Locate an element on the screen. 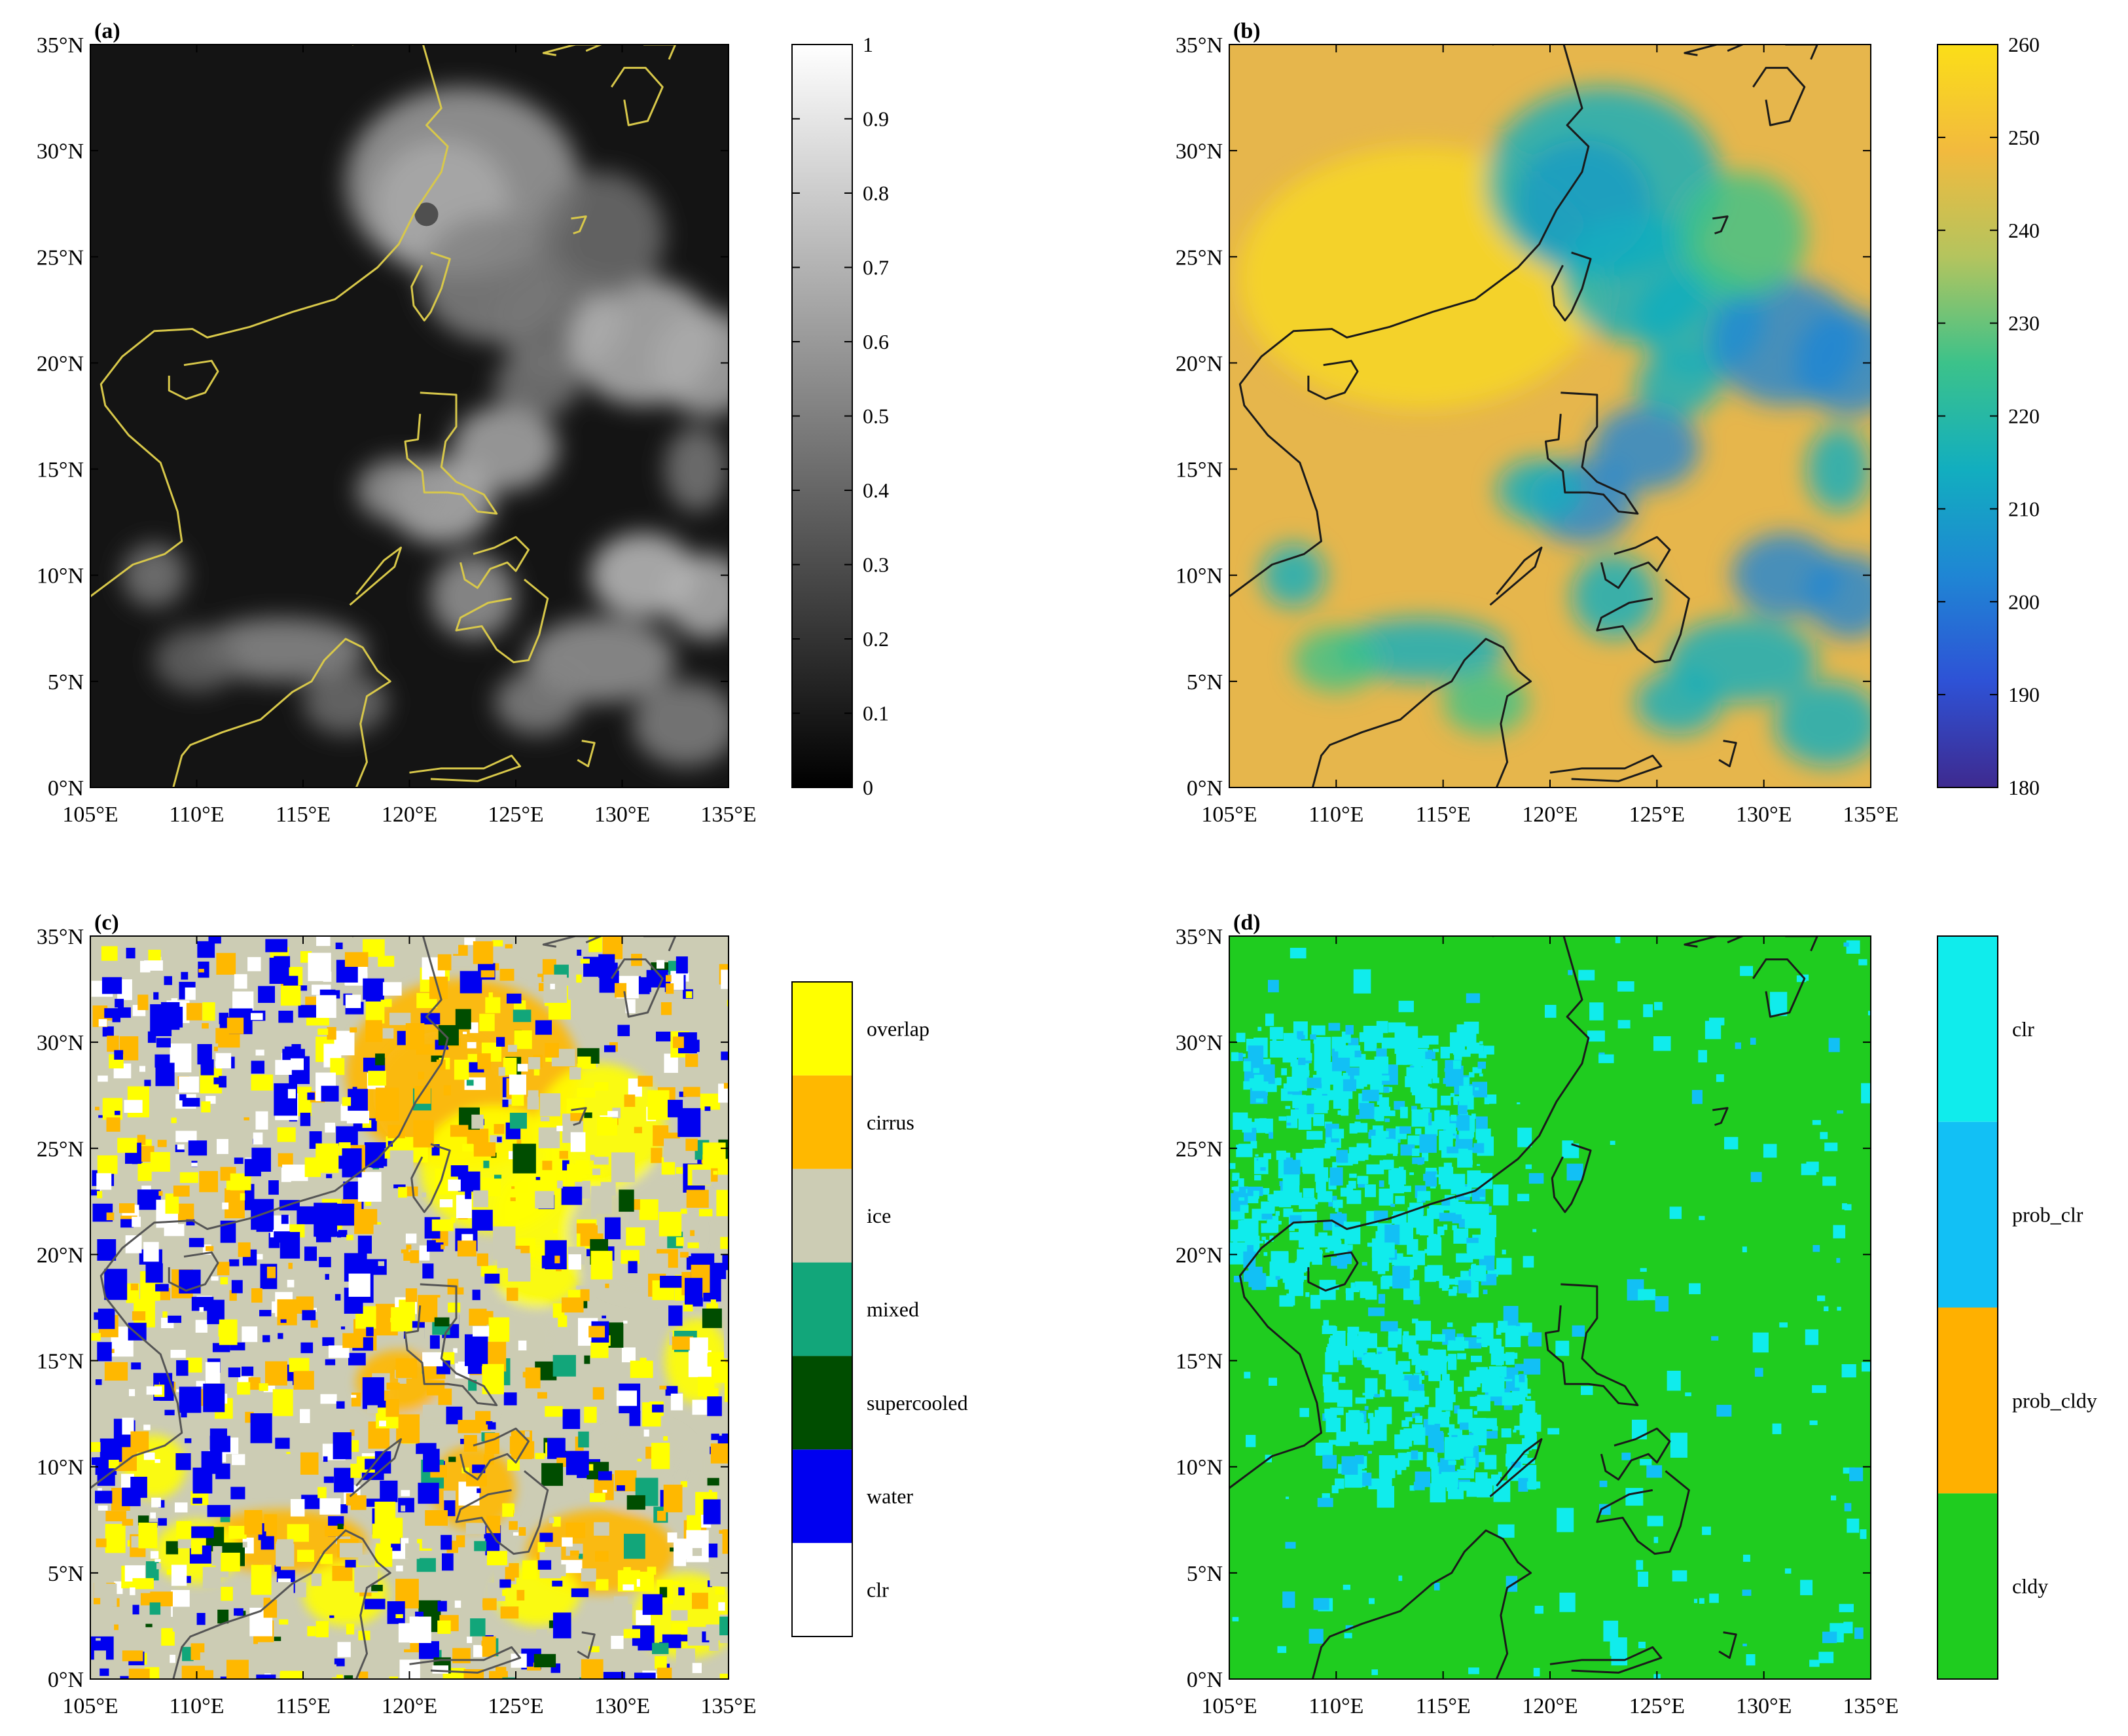 The height and width of the screenshot is (1736, 2128). colorbar-tick-label: 250 is located at coordinates (2024, 137).